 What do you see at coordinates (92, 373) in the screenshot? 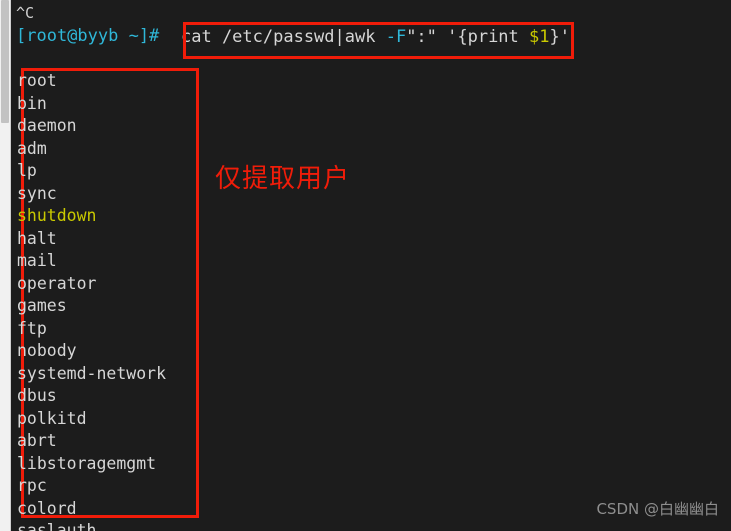
I see `output-line: systemd-network` at bounding box center [92, 373].